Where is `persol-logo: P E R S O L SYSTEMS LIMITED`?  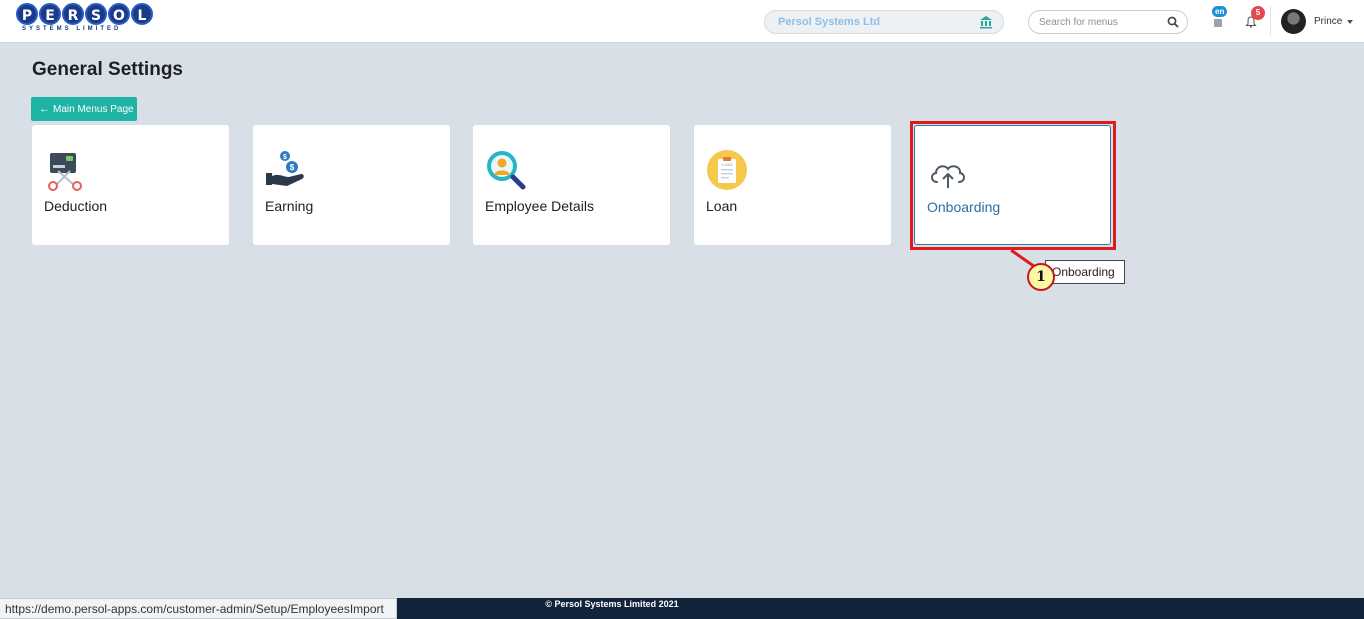 persol-logo: P E R S O L SYSTEMS LIMITED is located at coordinates (87, 18).